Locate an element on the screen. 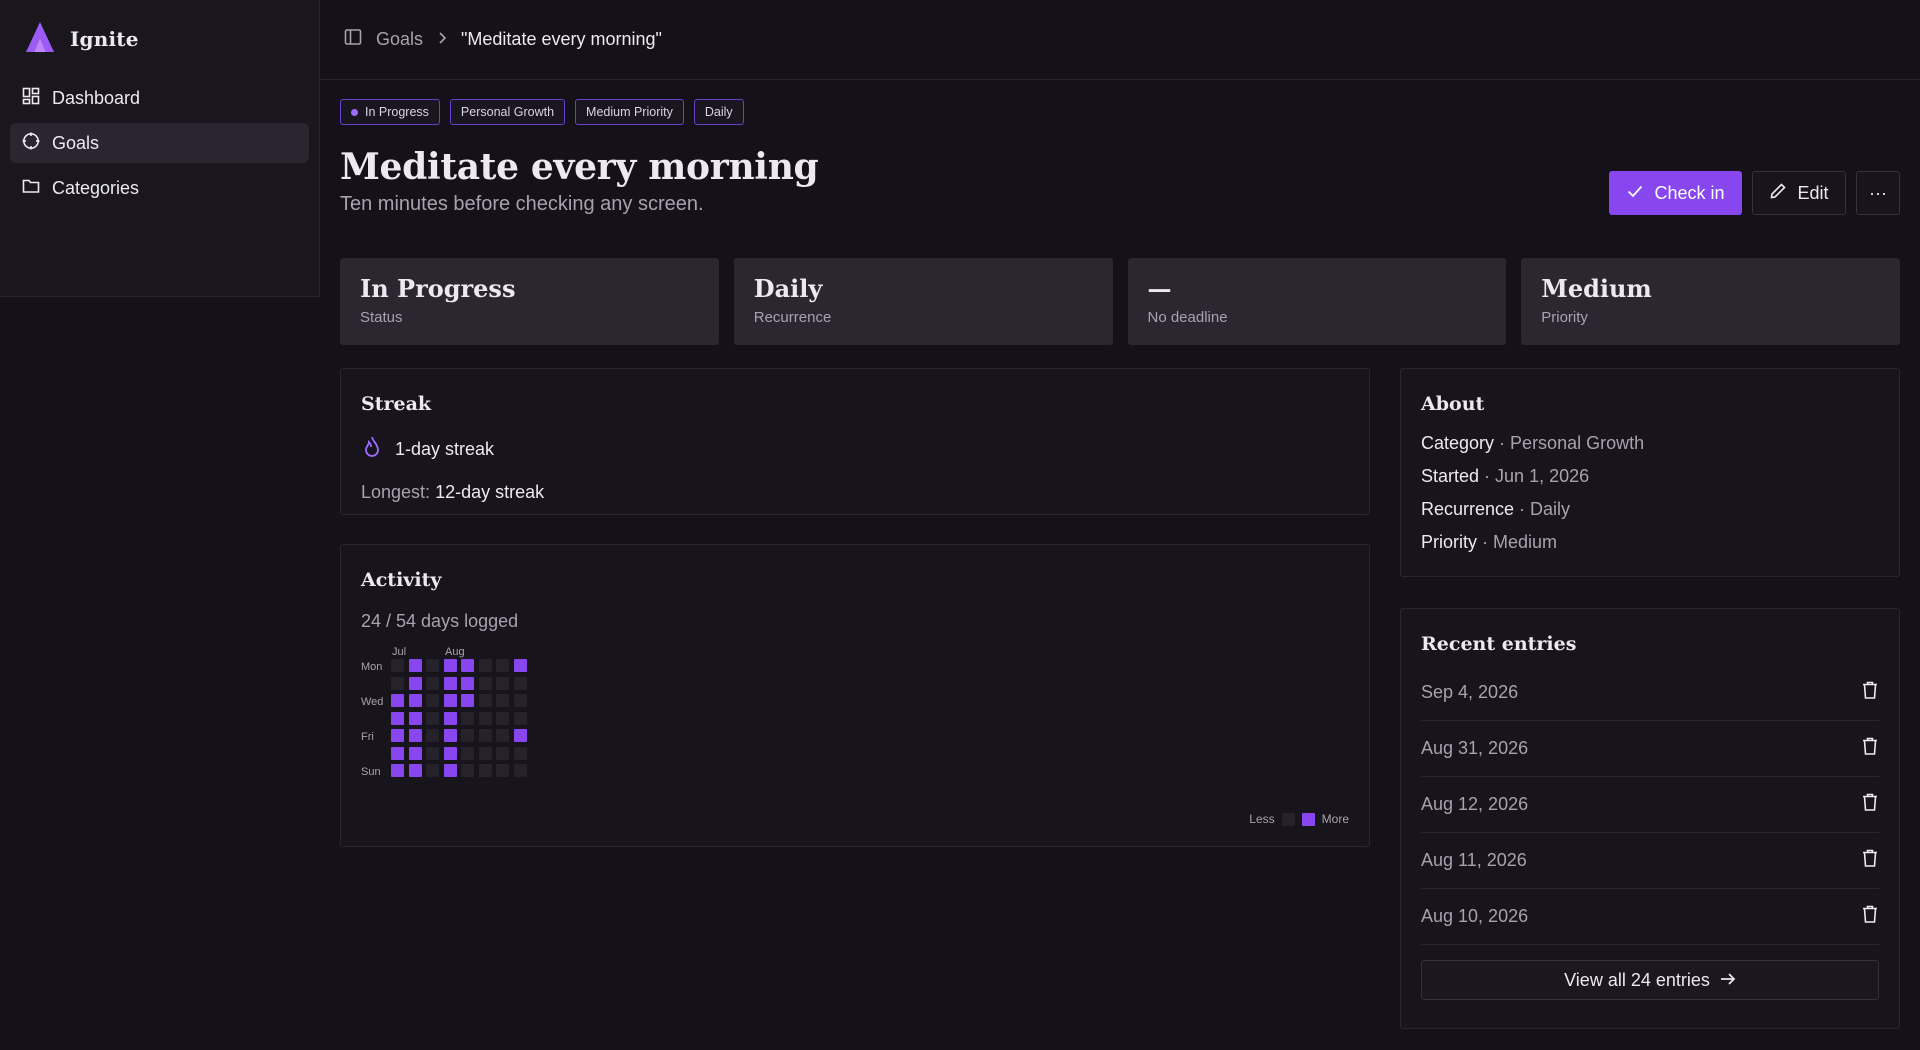 This screenshot has height=1050, width=1920. about-heading: About is located at coordinates (1453, 404).